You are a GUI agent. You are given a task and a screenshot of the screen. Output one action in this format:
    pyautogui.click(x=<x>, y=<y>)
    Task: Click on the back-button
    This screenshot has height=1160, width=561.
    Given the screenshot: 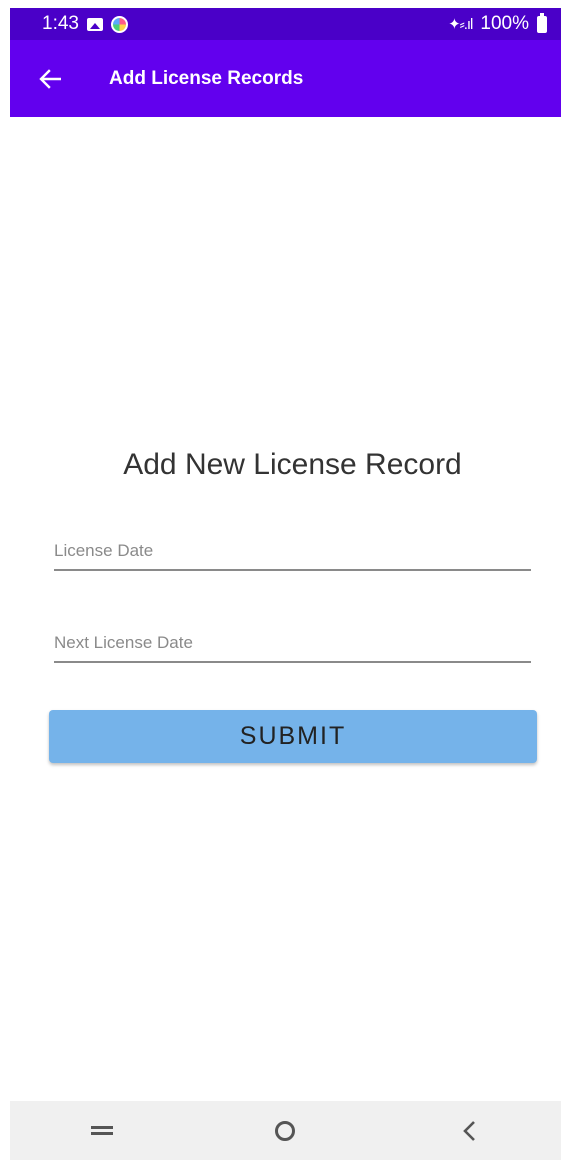 What is the action you would take?
    pyautogui.click(x=50, y=78)
    